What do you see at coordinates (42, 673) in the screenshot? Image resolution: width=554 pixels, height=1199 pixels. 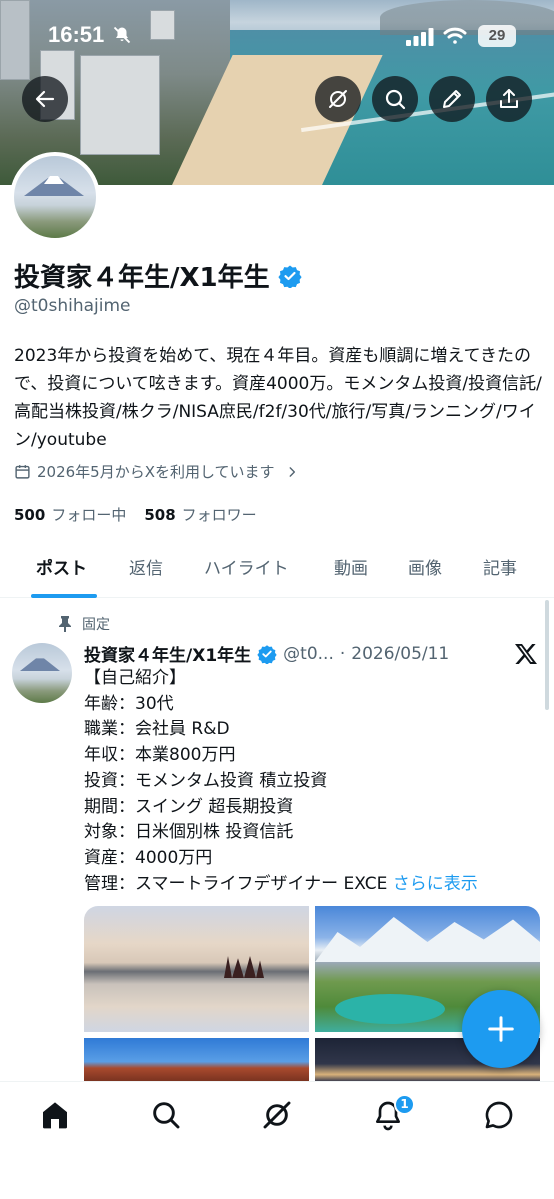 I see `post-author-avatar` at bounding box center [42, 673].